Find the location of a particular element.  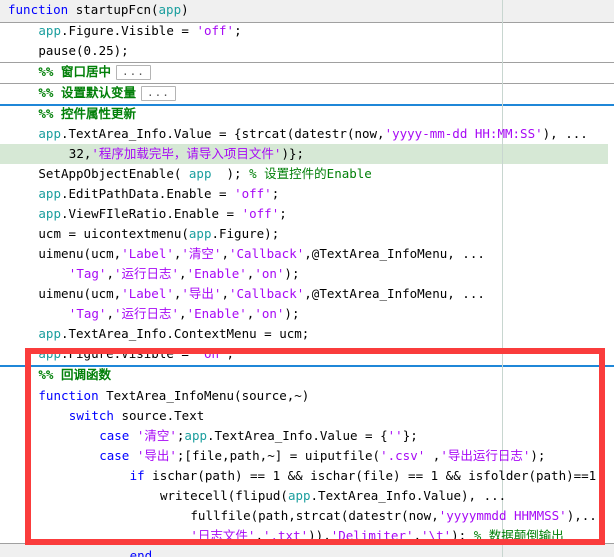

token-plain: )), is located at coordinates (319, 535).